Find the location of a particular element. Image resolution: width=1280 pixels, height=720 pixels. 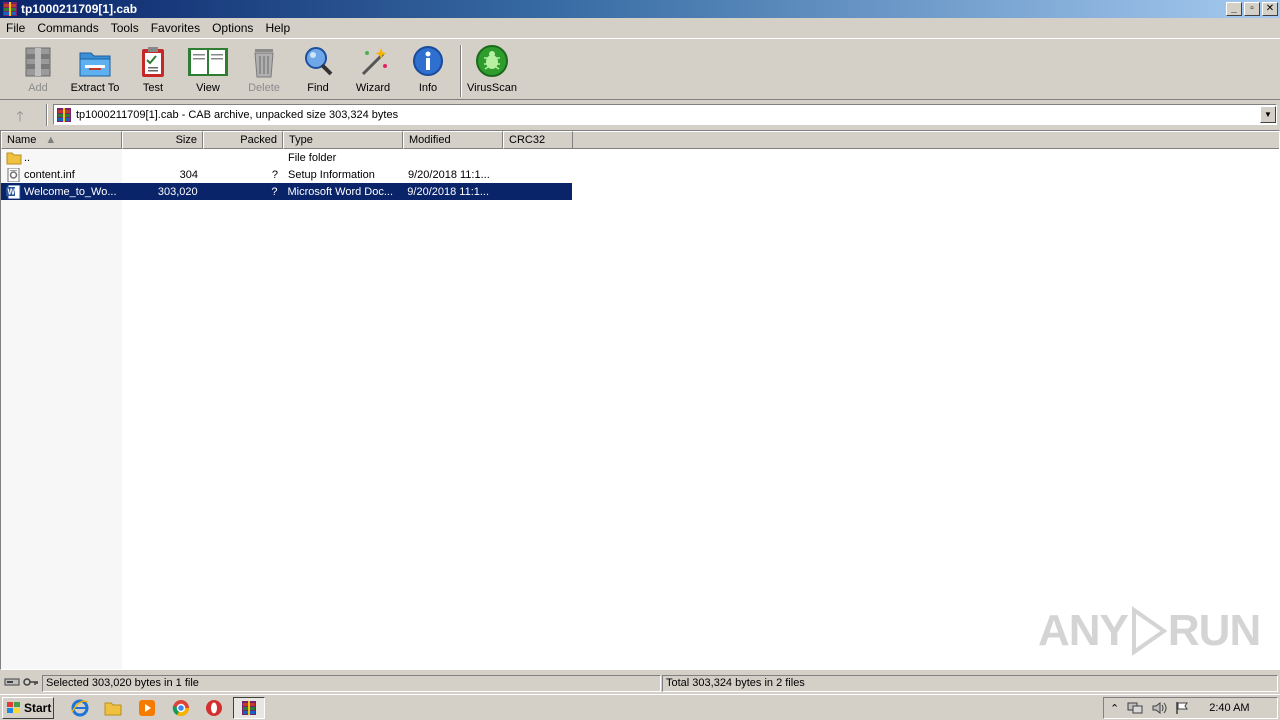

file-type: Setup Information is located at coordinates (331, 174).